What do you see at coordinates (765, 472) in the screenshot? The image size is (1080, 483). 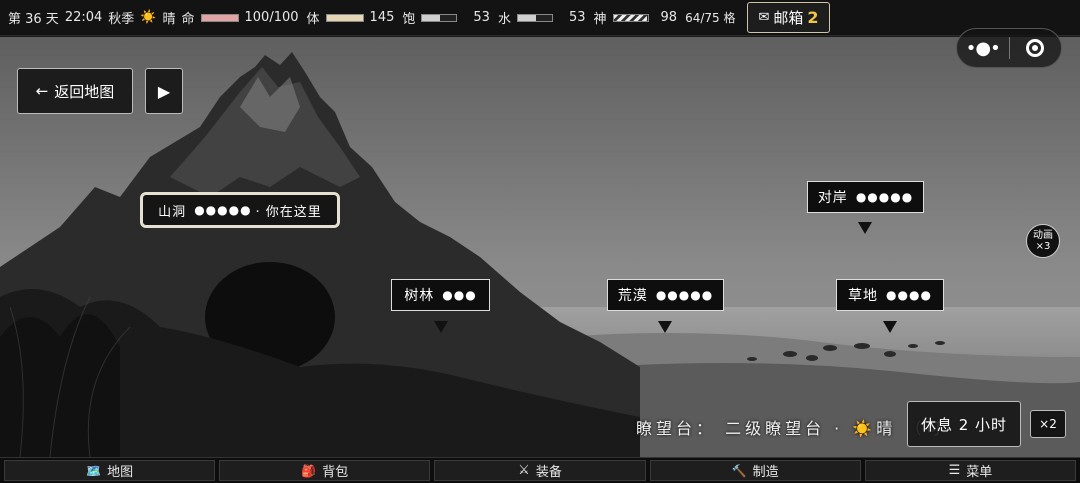 I see `nav-crafting-label: 制造` at bounding box center [765, 472].